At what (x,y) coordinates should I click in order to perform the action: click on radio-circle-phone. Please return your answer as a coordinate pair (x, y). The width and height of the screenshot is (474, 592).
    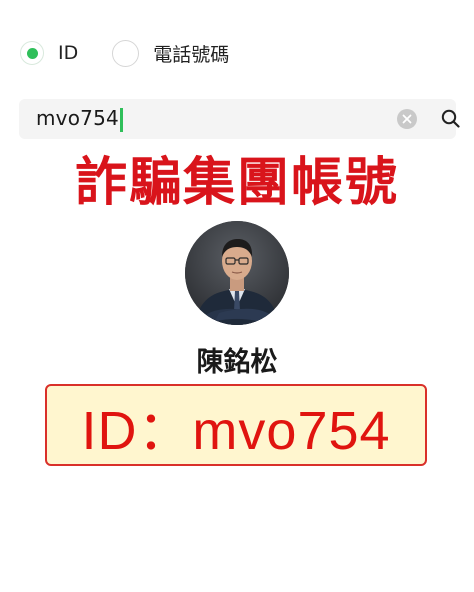
    Looking at the image, I should click on (126, 53).